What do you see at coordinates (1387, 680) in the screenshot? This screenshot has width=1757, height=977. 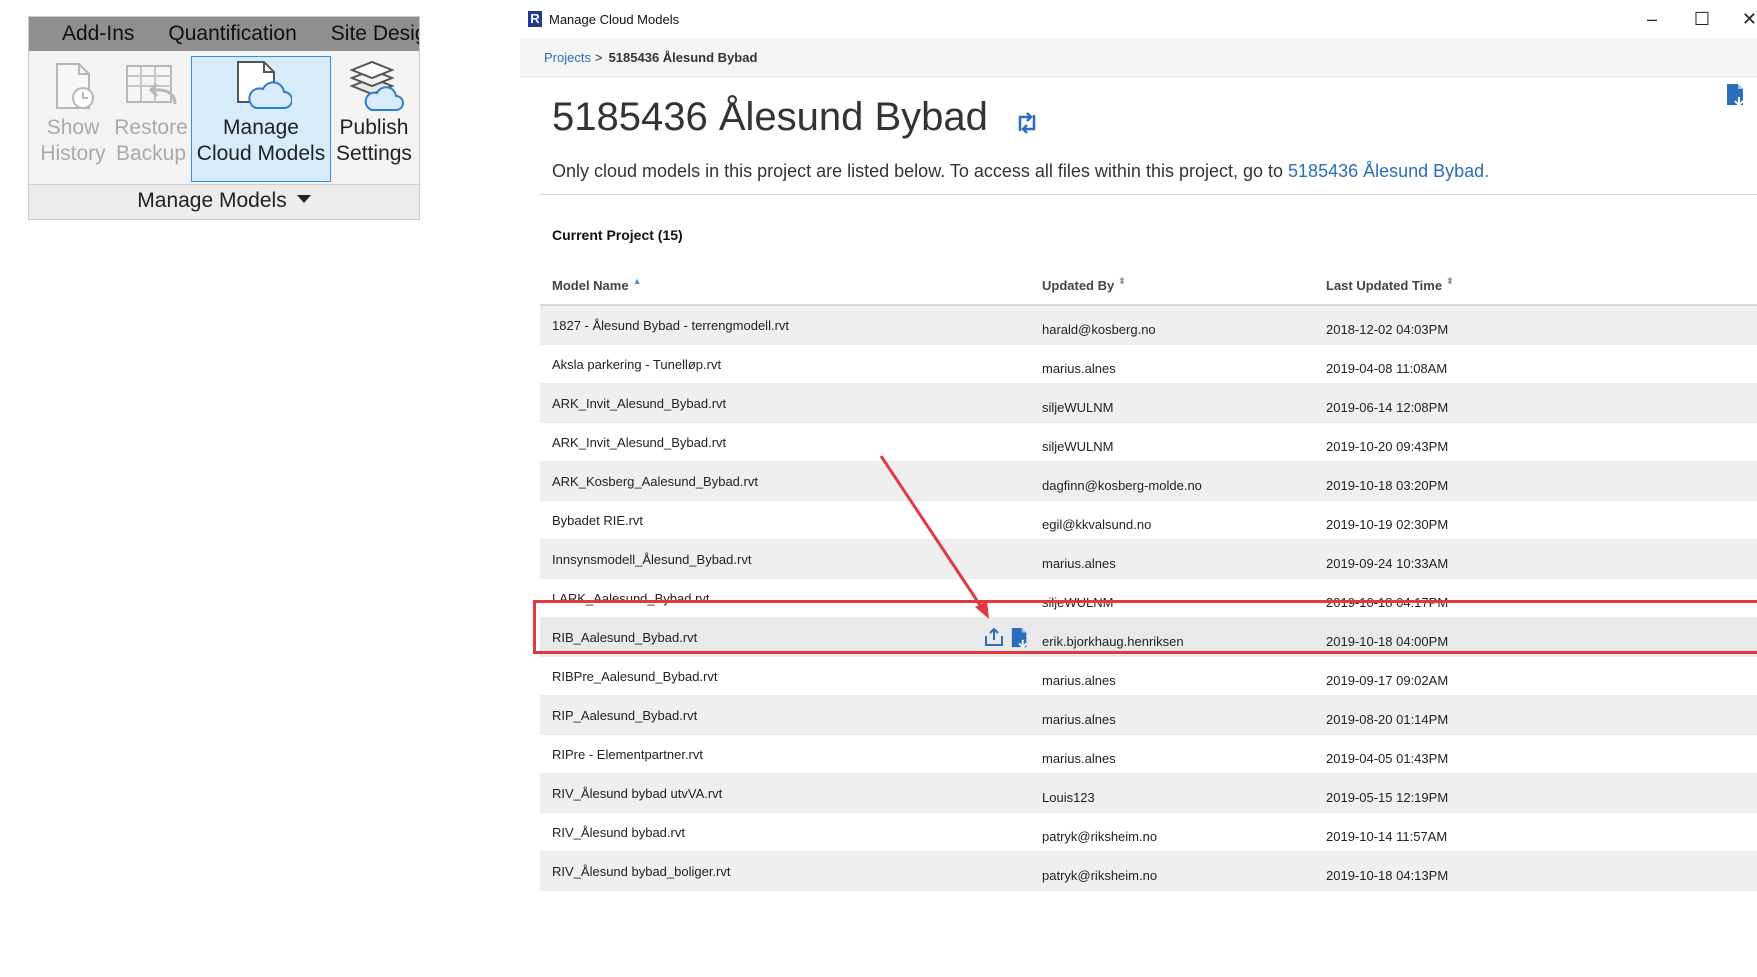 I see `last-updated-cell: 2019-09-17 09:02AM` at bounding box center [1387, 680].